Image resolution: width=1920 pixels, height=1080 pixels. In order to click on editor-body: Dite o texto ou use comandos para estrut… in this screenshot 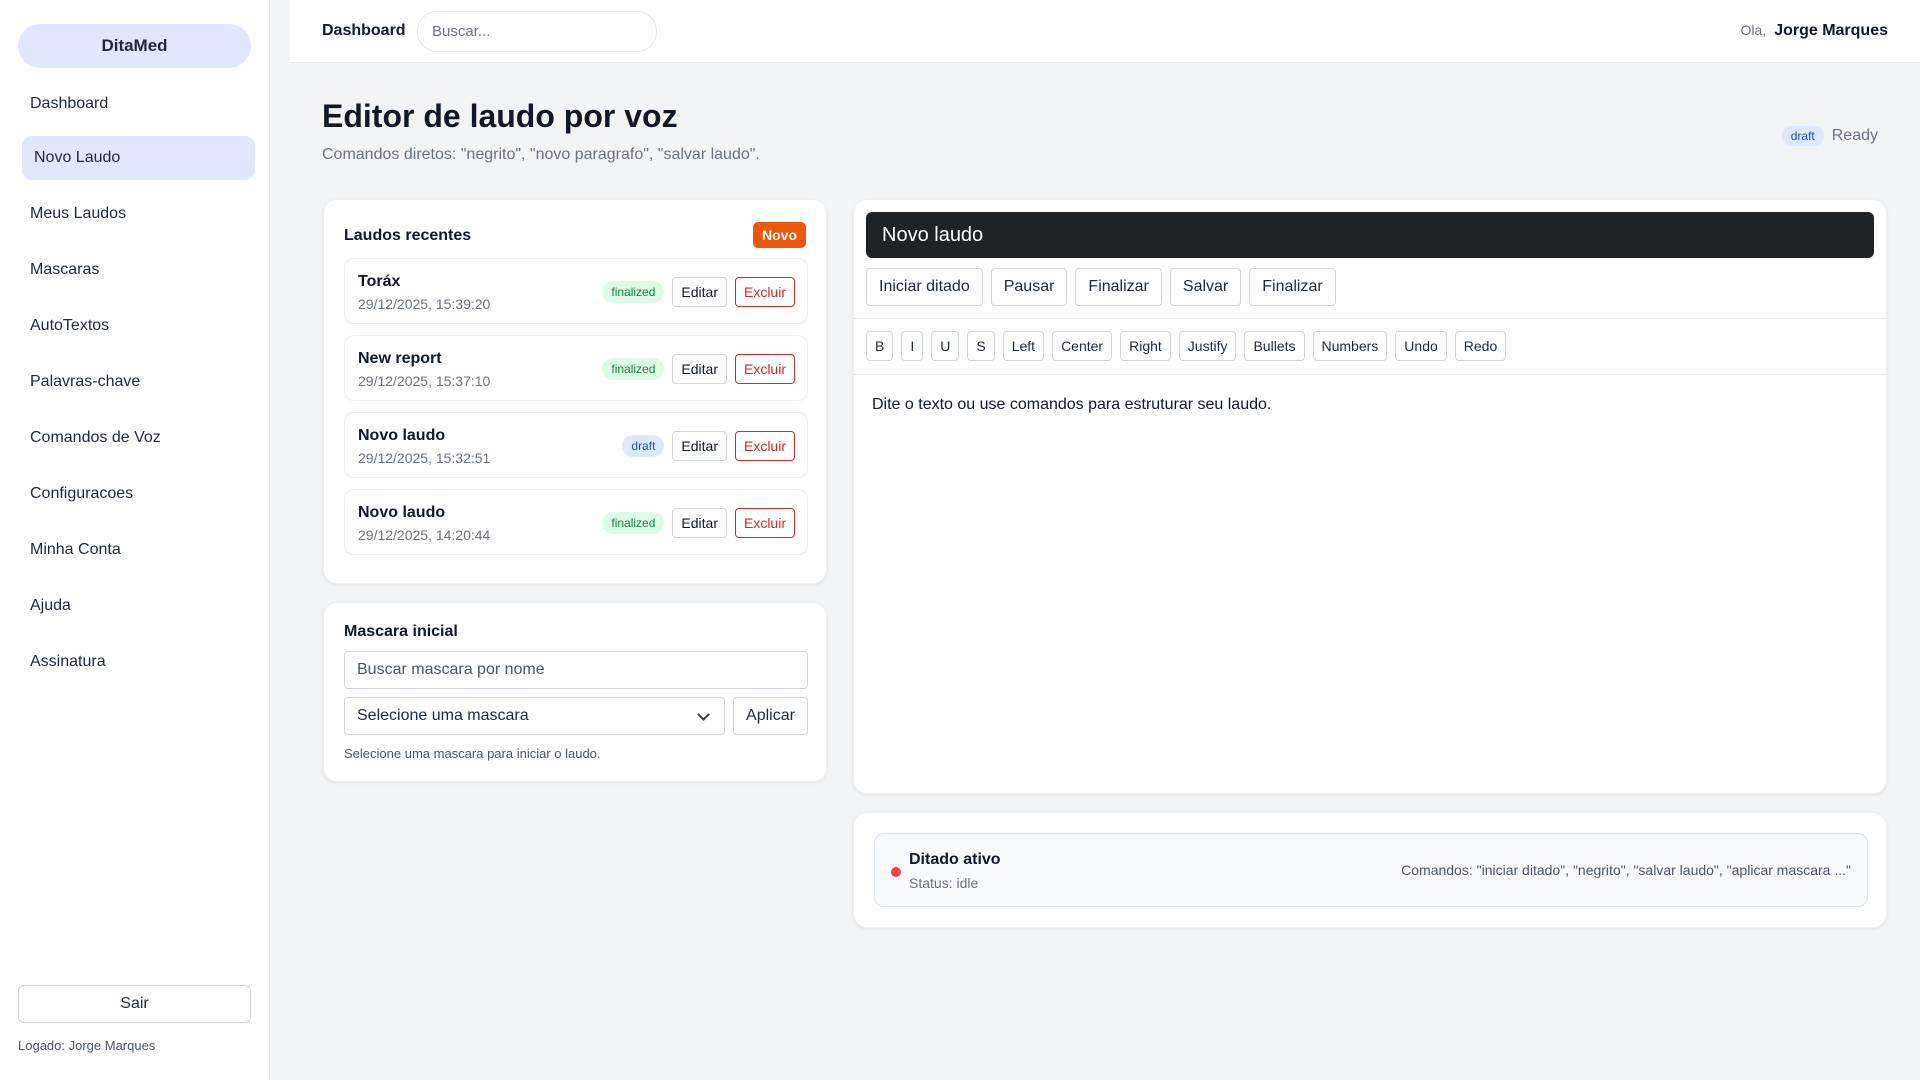, I will do `click(1071, 405)`.